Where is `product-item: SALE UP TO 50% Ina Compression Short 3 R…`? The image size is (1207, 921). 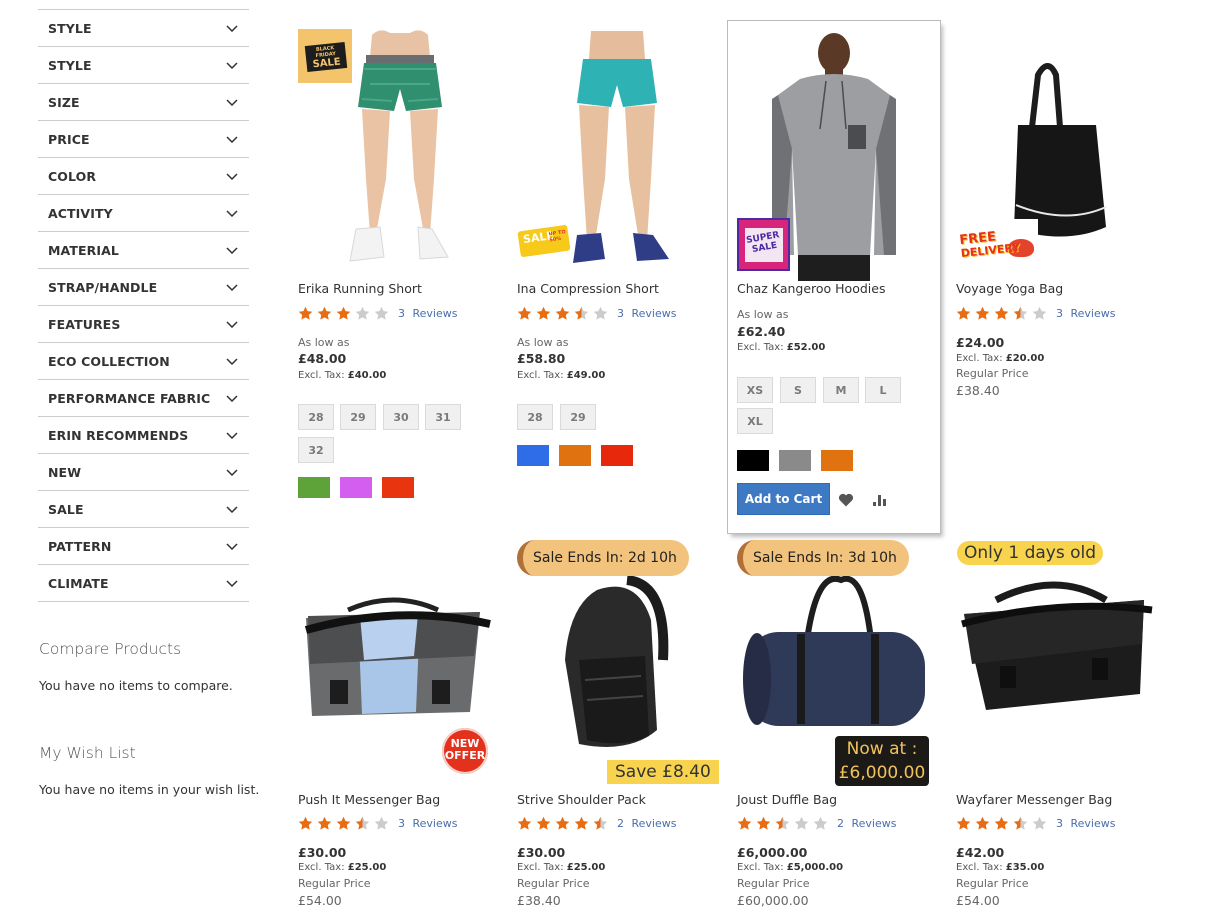 product-item: SALE UP TO 50% Ina Compression Short 3 R… is located at coordinates (619, 269).